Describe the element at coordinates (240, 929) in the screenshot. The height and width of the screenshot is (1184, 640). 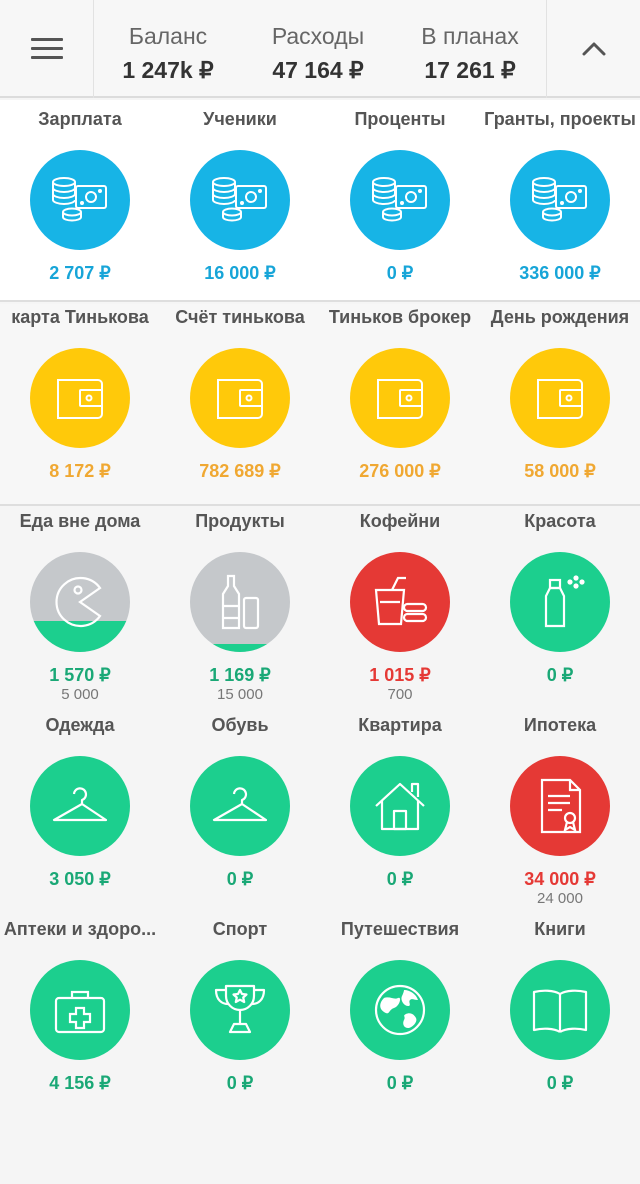
I see `expense-name: Спорт` at that location.